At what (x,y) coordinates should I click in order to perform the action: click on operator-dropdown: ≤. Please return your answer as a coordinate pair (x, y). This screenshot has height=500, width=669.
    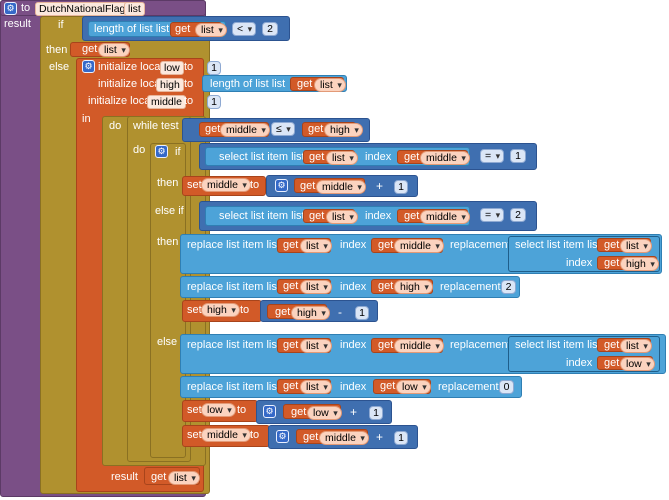
    Looking at the image, I should click on (283, 129).